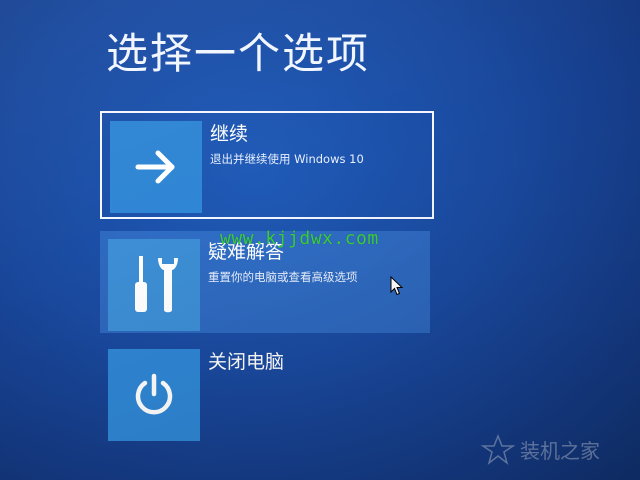 The width and height of the screenshot is (640, 480). Describe the element at coordinates (229, 134) in the screenshot. I see `continue-title: 继续` at that location.